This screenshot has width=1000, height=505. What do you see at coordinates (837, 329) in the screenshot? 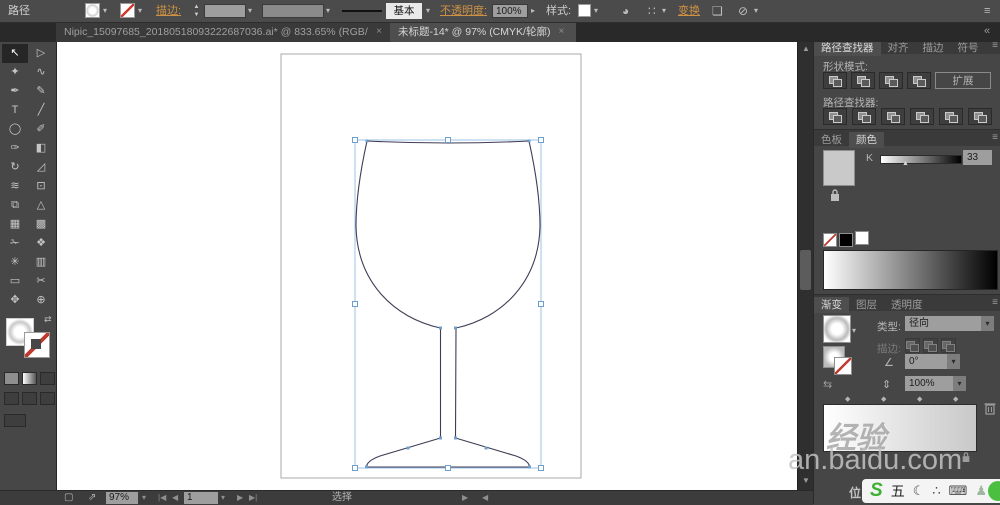
I see `gradient-thumbnail` at bounding box center [837, 329].